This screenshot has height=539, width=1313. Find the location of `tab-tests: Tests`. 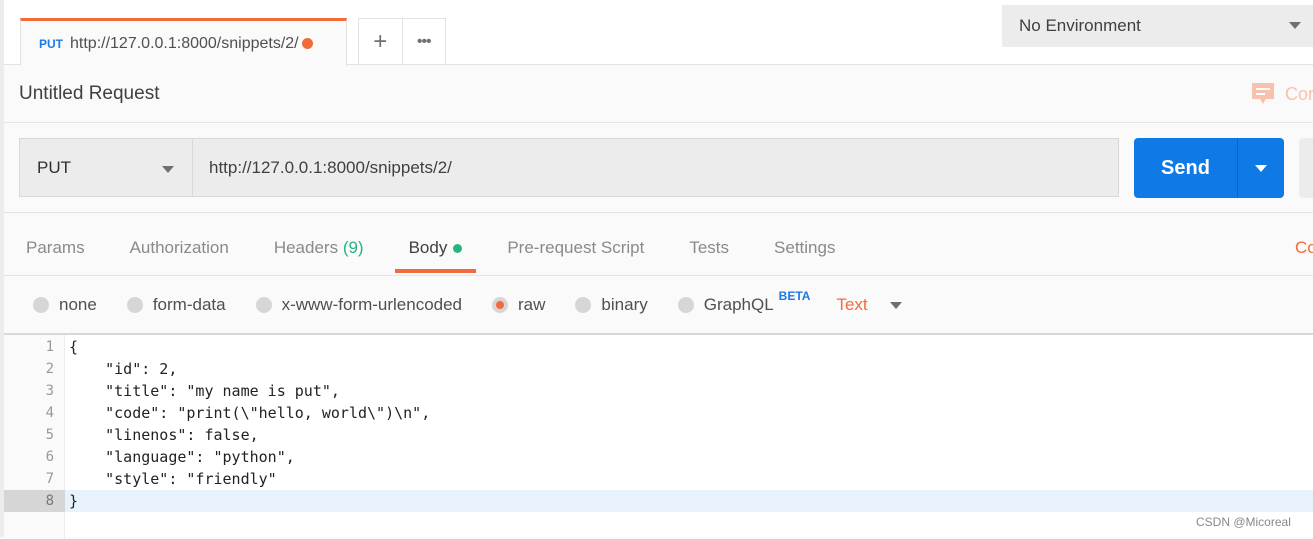

tab-tests: Tests is located at coordinates (709, 256).